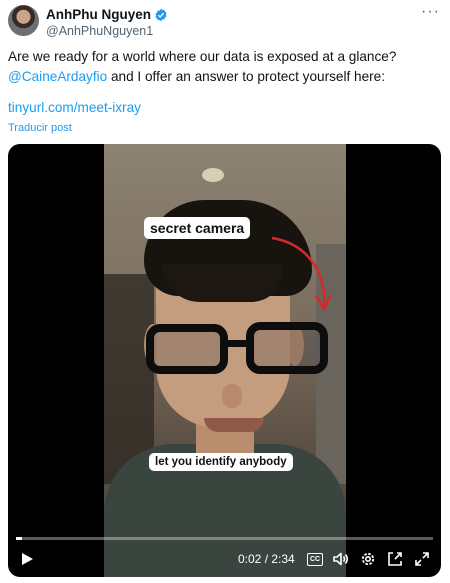 The image size is (450, 583). What do you see at coordinates (430, 12) in the screenshot?
I see `more-icon: ···` at bounding box center [430, 12].